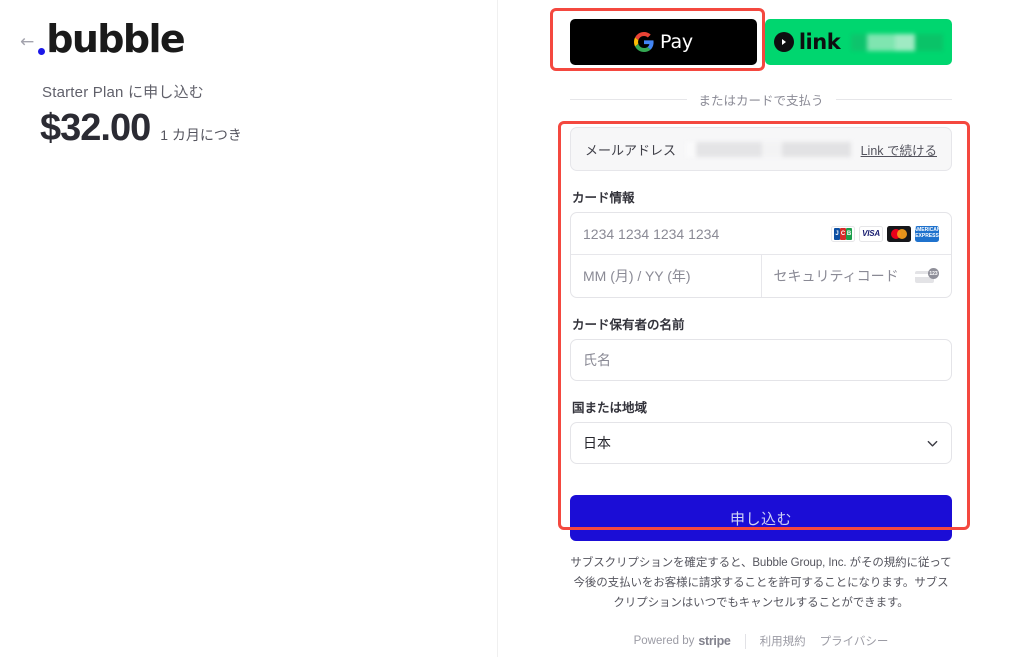 The width and height of the screenshot is (1024, 657). I want to click on footer: Powered by stripe 利用規約 プライバシー, so click(761, 641).